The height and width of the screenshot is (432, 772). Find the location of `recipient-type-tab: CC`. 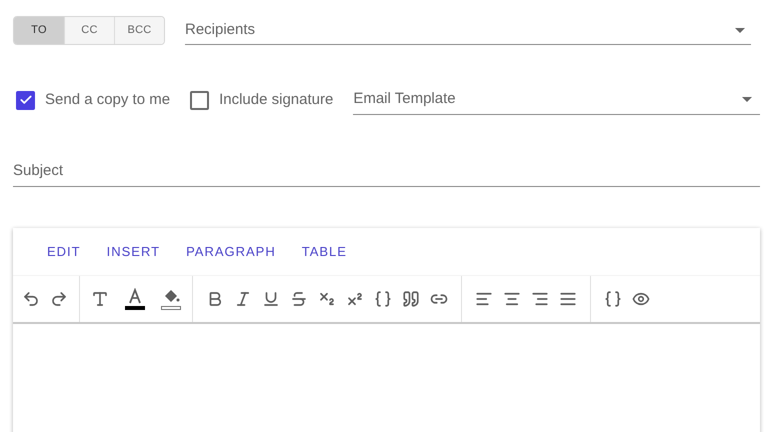

recipient-type-tab: CC is located at coordinates (89, 30).